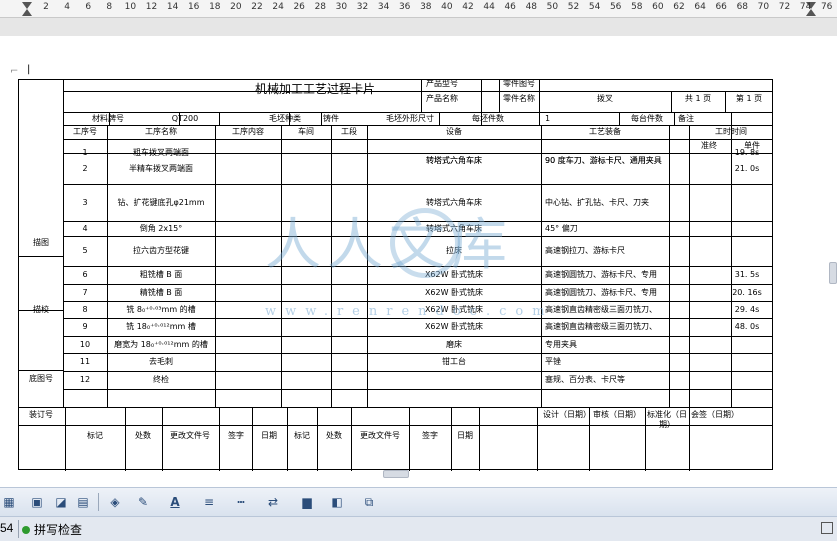 This screenshot has height=541, width=837. Describe the element at coordinates (307, 502) in the screenshot. I see `shadow-icon: ▆` at that location.